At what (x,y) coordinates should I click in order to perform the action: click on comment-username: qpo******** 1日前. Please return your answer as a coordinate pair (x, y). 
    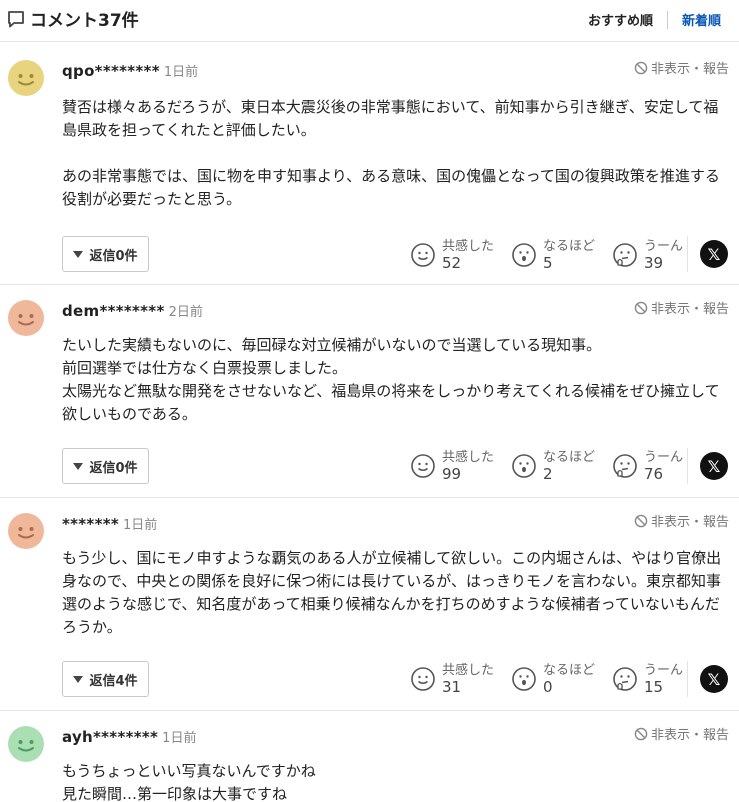
    Looking at the image, I should click on (130, 70).